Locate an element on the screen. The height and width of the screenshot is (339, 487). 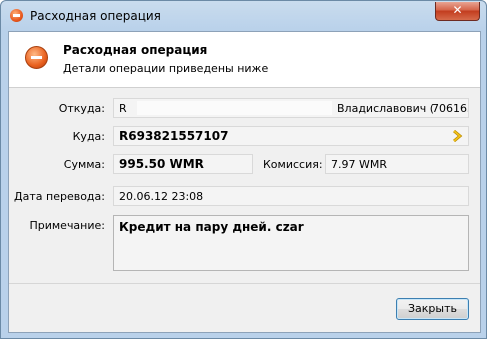
amount-label: Сумма: is located at coordinates (84, 164).